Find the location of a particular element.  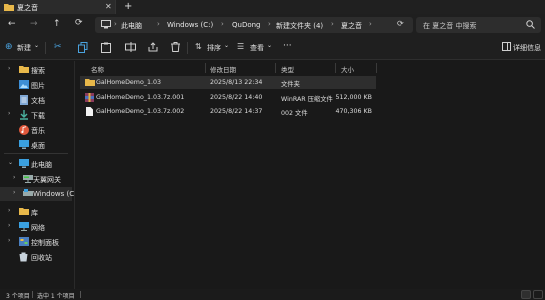

sidebar-item-windows-c: › Windows (C is located at coordinates (37, 194).